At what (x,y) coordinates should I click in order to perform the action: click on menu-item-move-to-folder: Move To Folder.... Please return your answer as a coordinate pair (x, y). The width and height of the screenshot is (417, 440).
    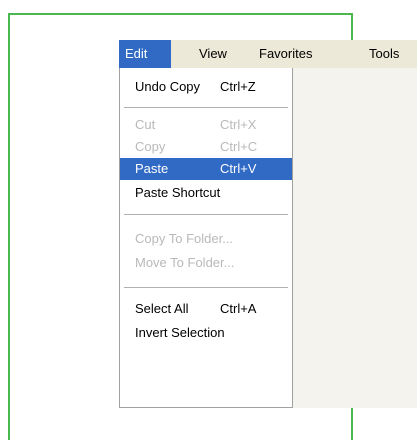
    Looking at the image, I should click on (206, 263).